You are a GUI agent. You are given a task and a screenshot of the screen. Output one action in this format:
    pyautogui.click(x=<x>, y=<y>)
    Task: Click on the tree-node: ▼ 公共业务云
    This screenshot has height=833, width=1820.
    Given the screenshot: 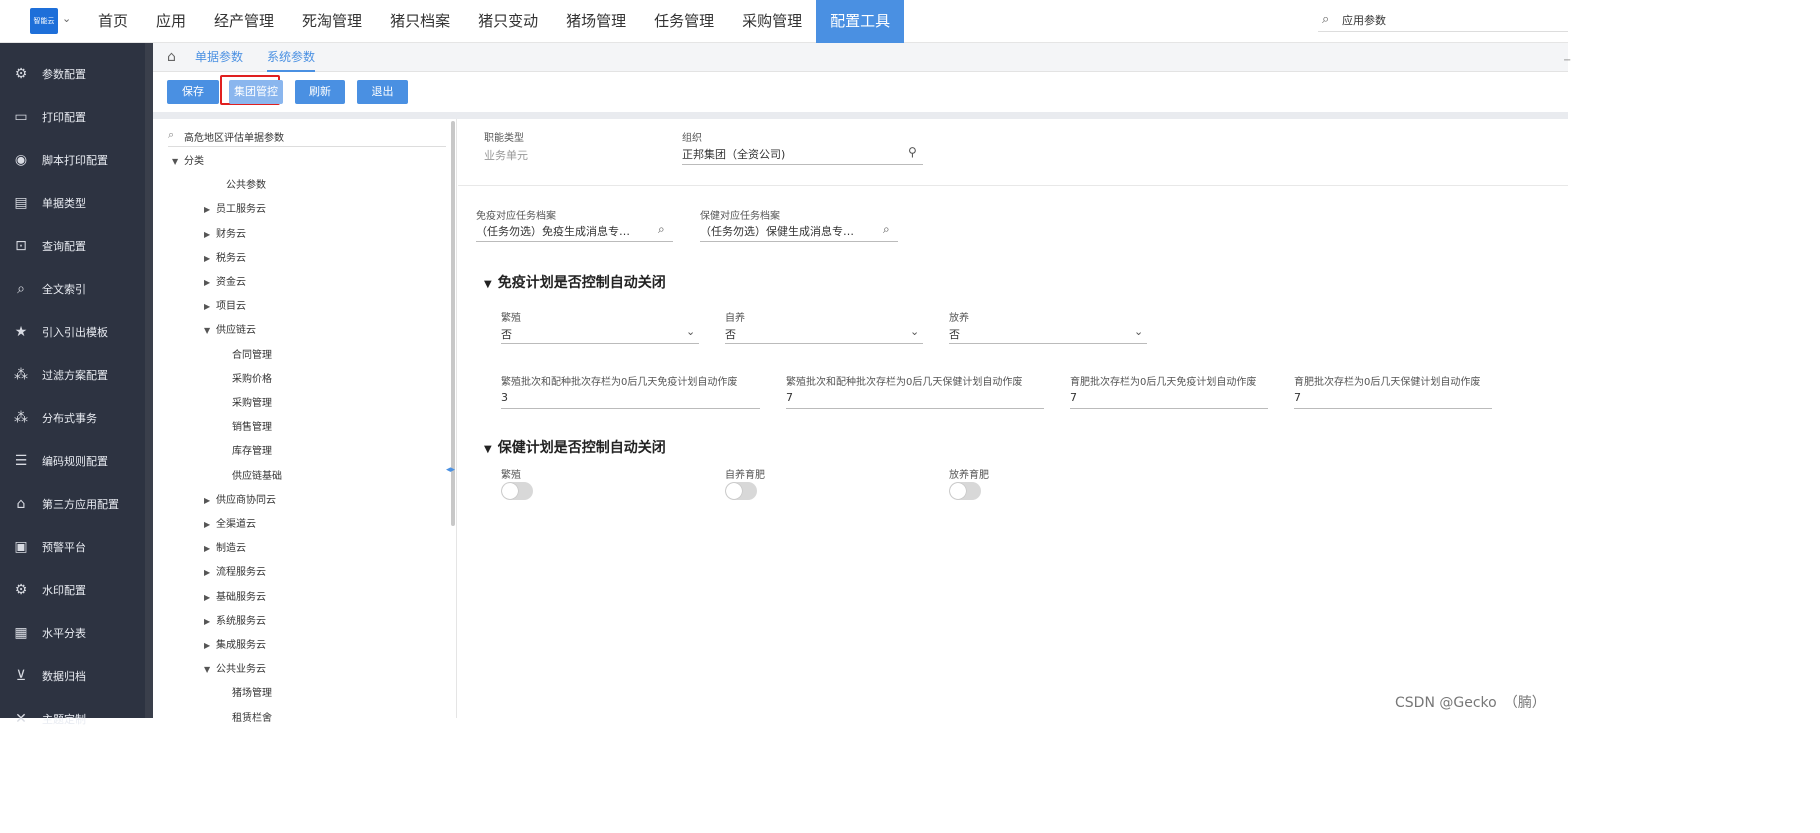 What is the action you would take?
    pyautogui.click(x=227, y=667)
    